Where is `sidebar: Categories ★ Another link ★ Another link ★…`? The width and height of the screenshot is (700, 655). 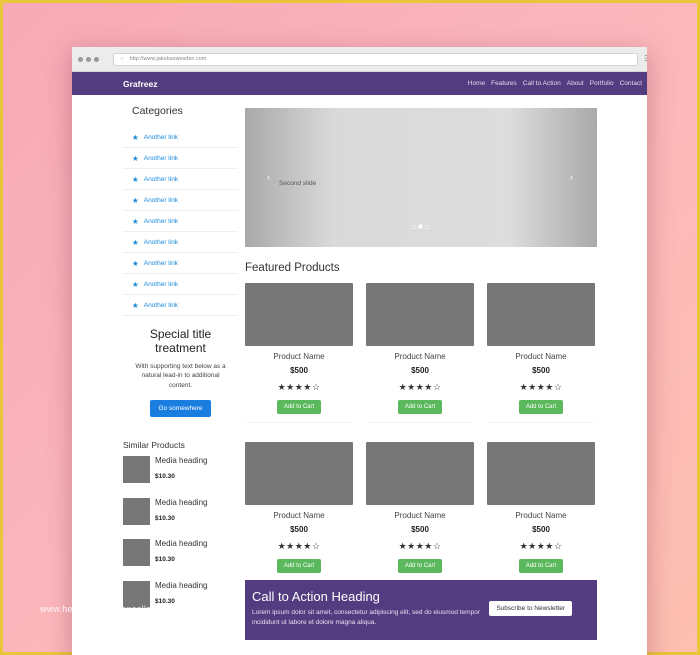 sidebar: Categories ★ Another link ★ Another link ★… is located at coordinates (180, 261).